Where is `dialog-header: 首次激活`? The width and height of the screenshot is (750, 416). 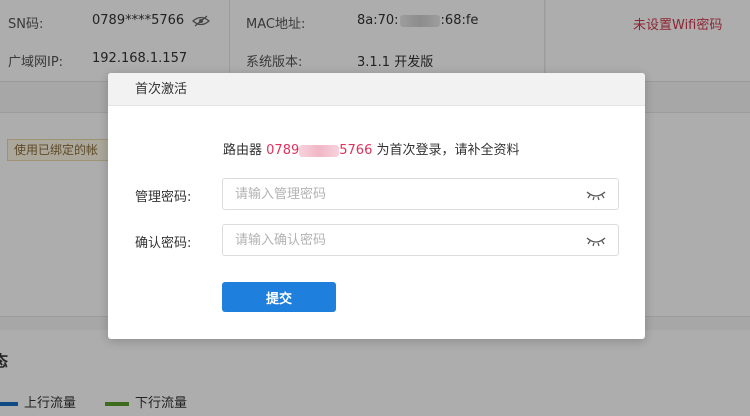
dialog-header: 首次激活 is located at coordinates (376, 89).